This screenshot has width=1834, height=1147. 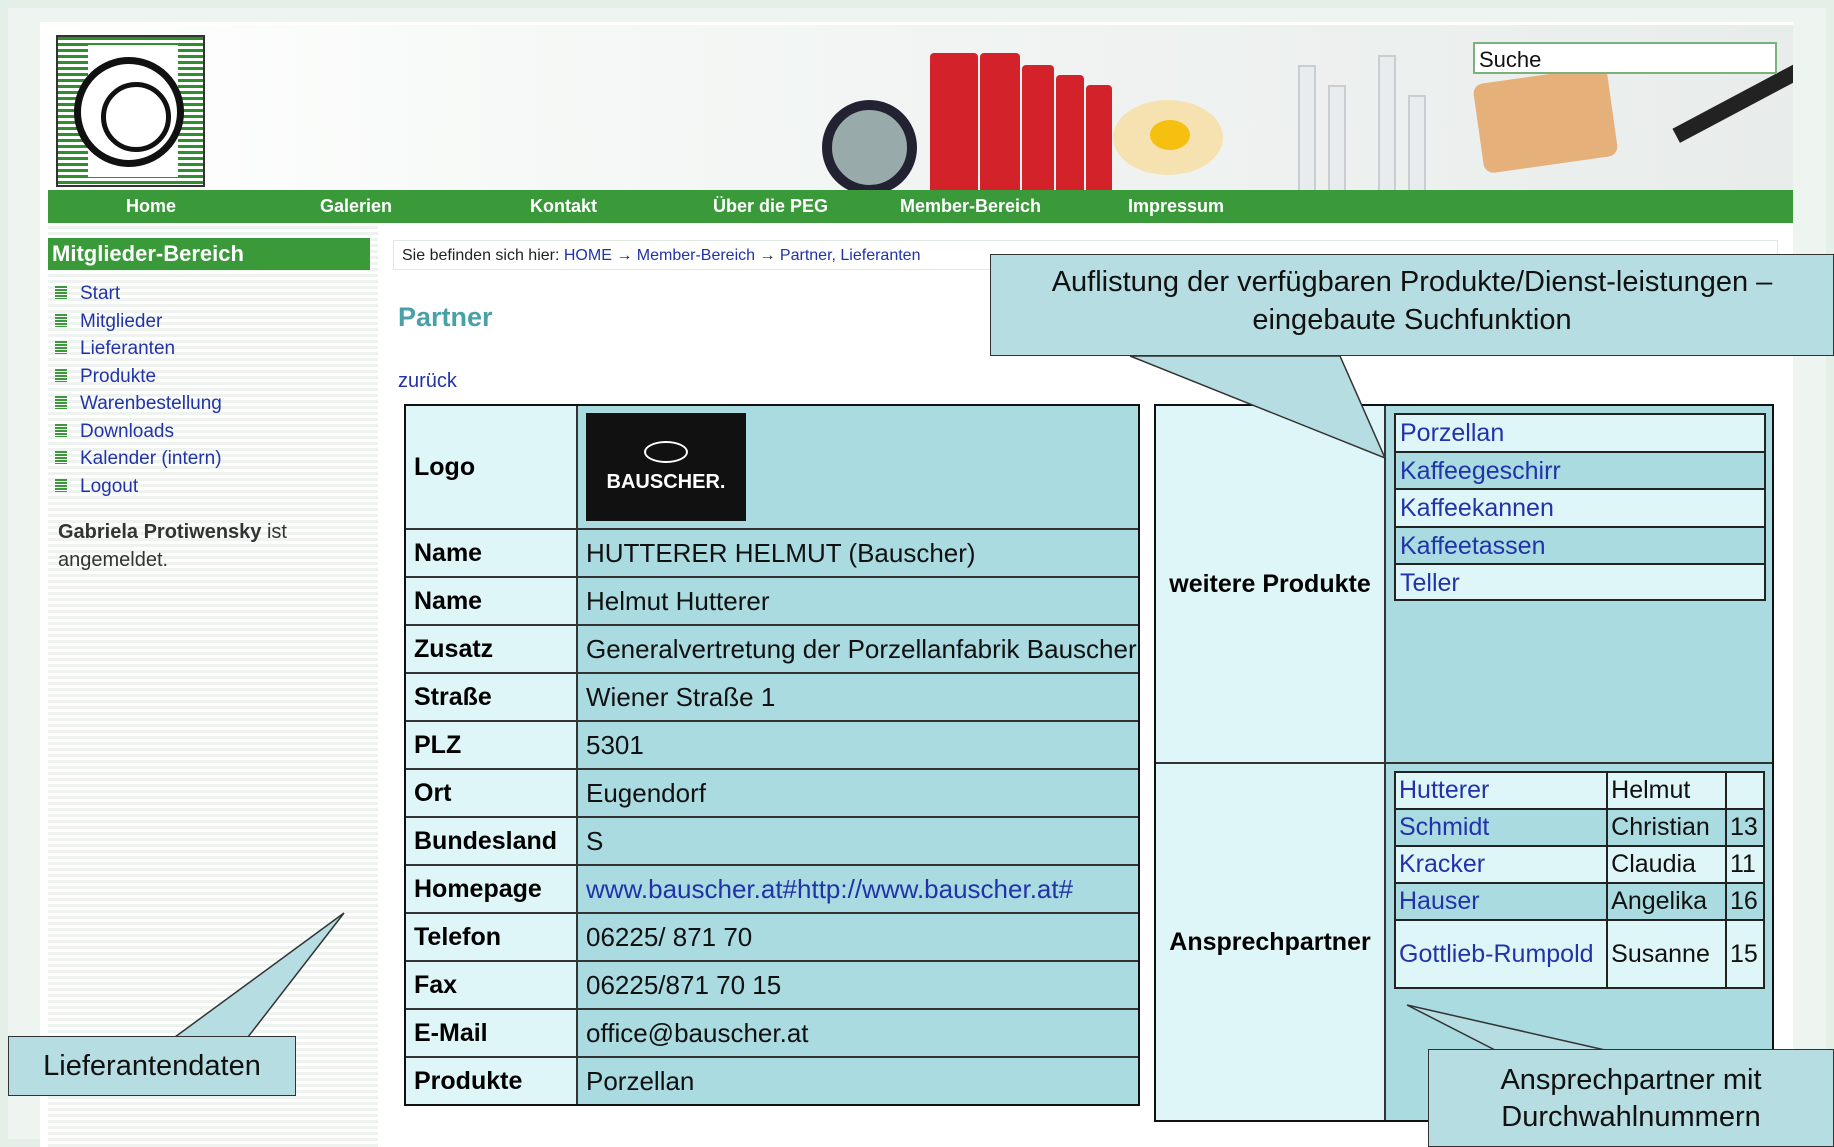 What do you see at coordinates (152, 1066) in the screenshot?
I see `callout-supplier: Lieferantendaten` at bounding box center [152, 1066].